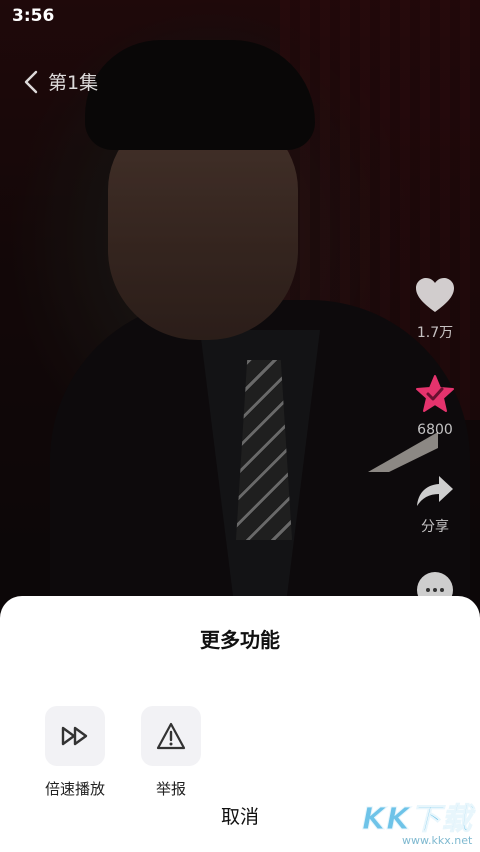 This screenshot has width=480, height=852. Describe the element at coordinates (437, 840) in the screenshot. I see `watermark-url: www.kkx.net` at that location.